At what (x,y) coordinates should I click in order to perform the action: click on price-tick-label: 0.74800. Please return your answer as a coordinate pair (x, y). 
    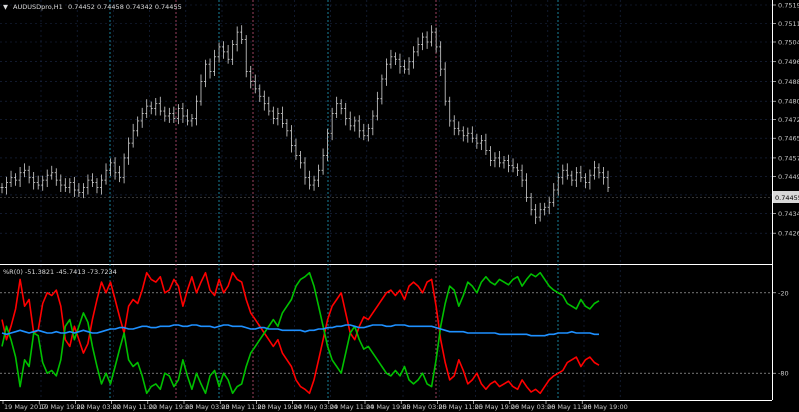
    Looking at the image, I should click on (788, 102).